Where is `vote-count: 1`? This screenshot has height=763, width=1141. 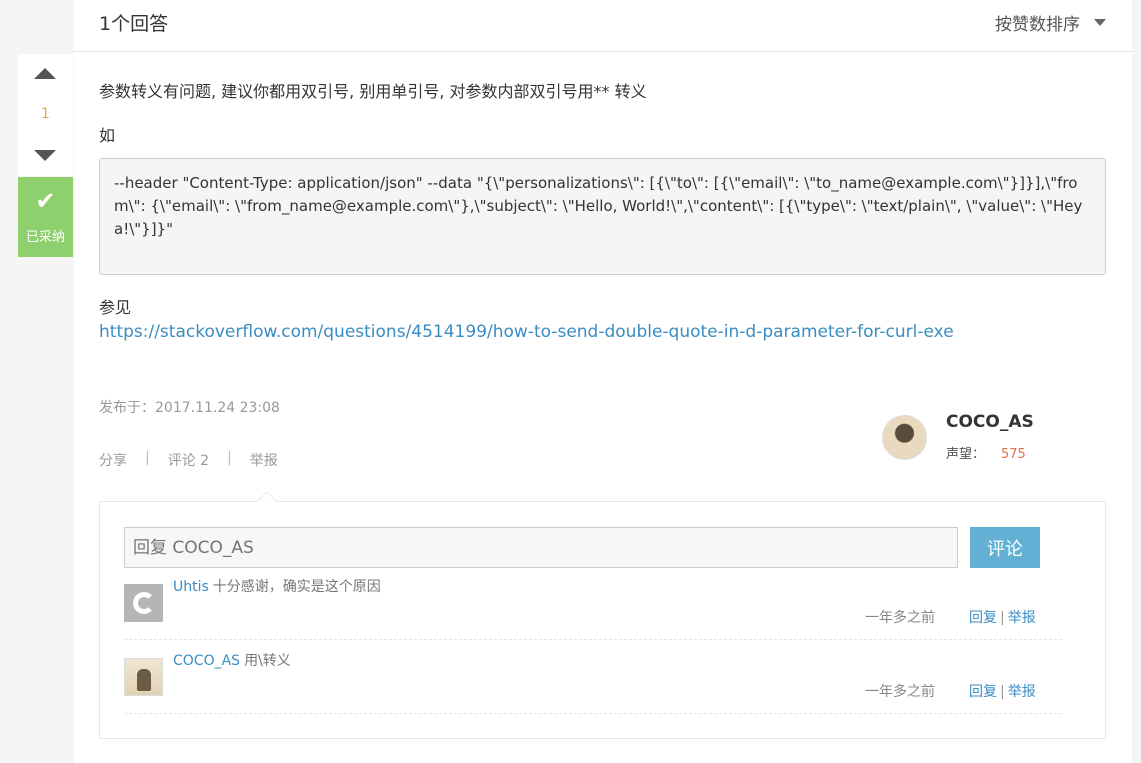 vote-count: 1 is located at coordinates (45, 114).